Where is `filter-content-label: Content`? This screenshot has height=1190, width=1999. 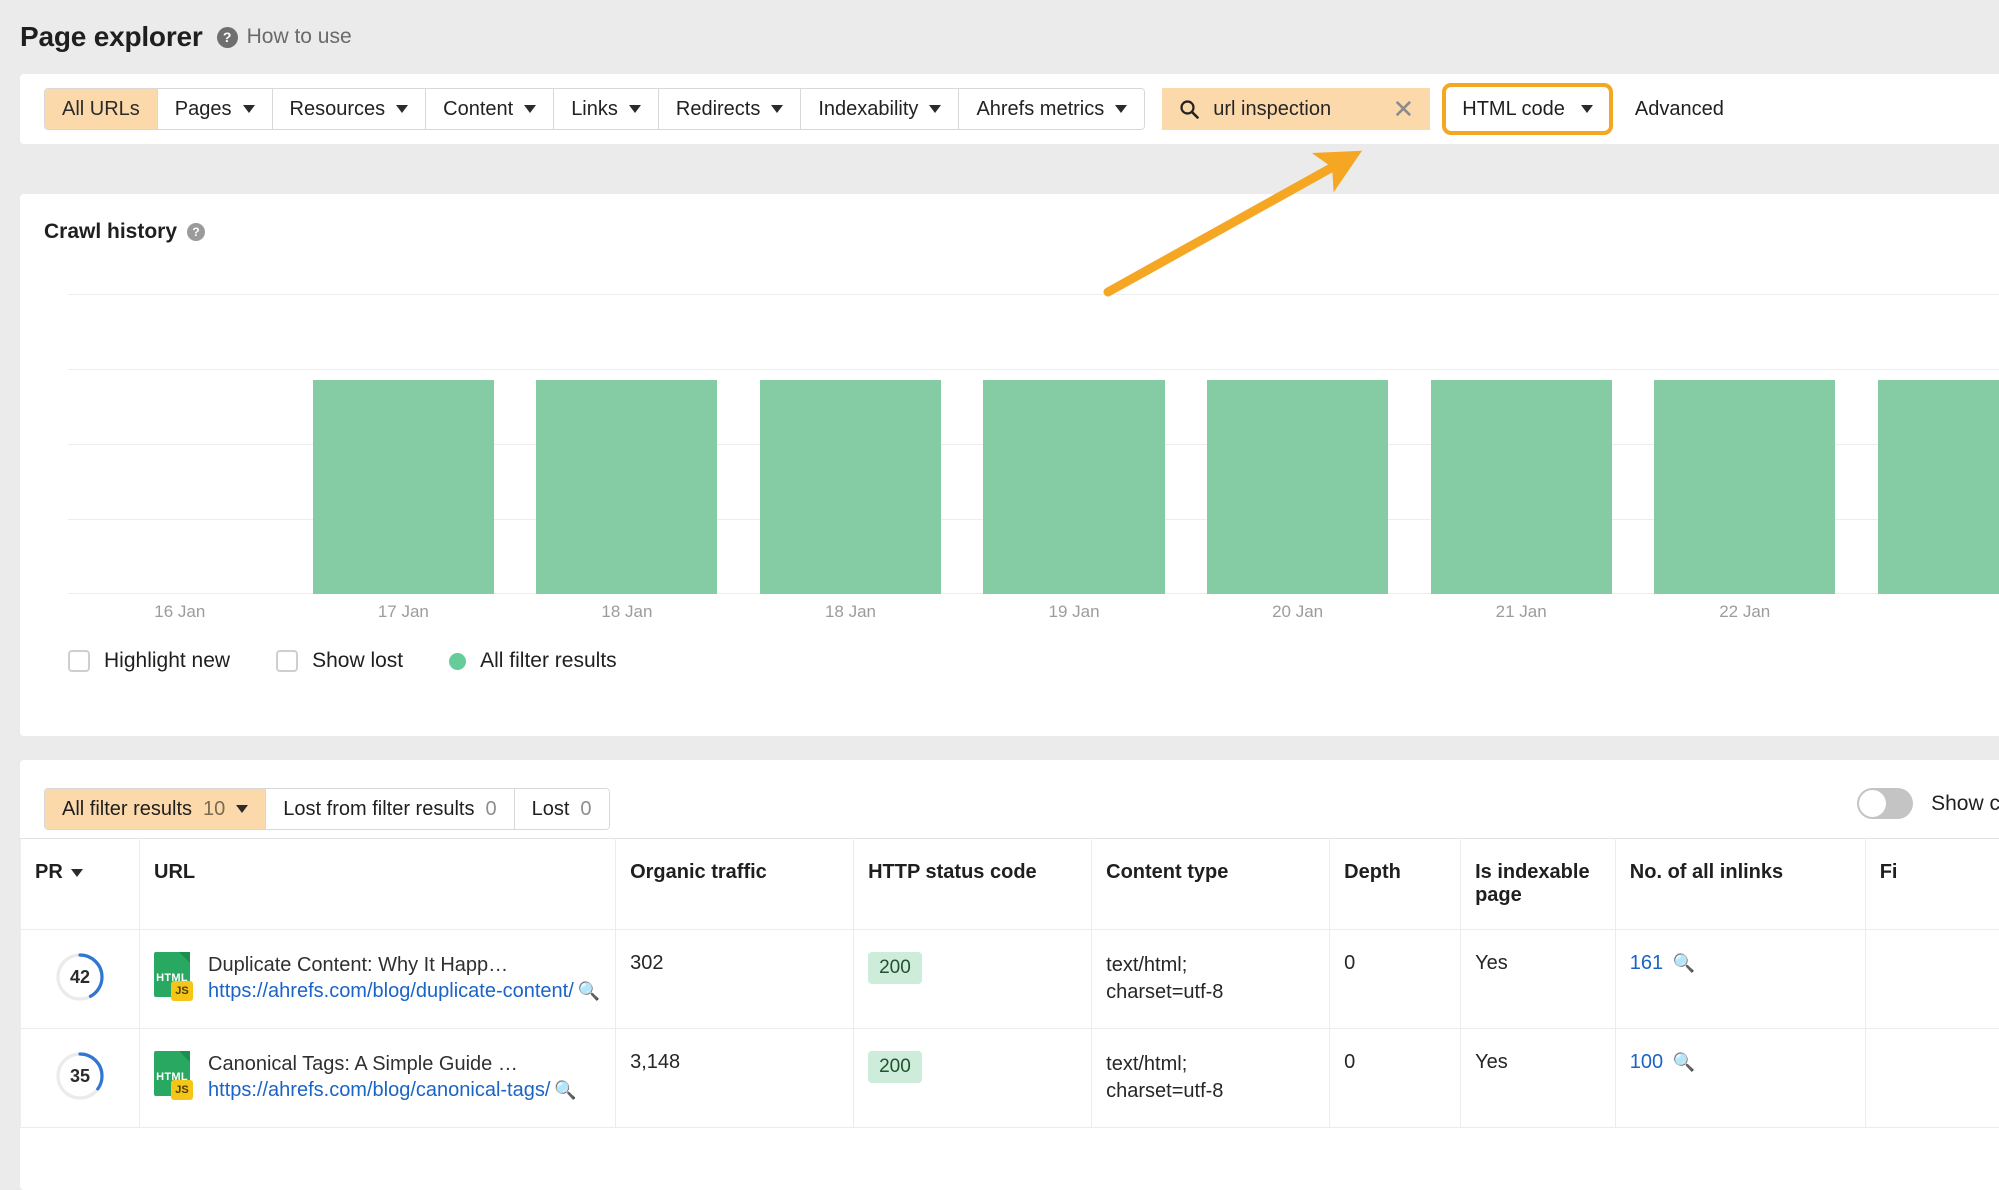
filter-content-label: Content is located at coordinates (478, 109).